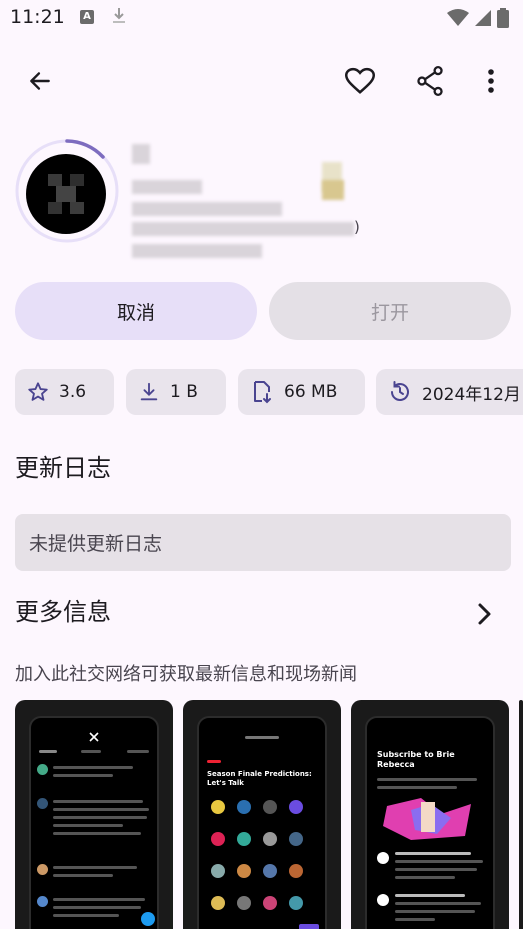 The width and height of the screenshot is (523, 929). What do you see at coordinates (261, 82) in the screenshot?
I see `top-app-bar` at bounding box center [261, 82].